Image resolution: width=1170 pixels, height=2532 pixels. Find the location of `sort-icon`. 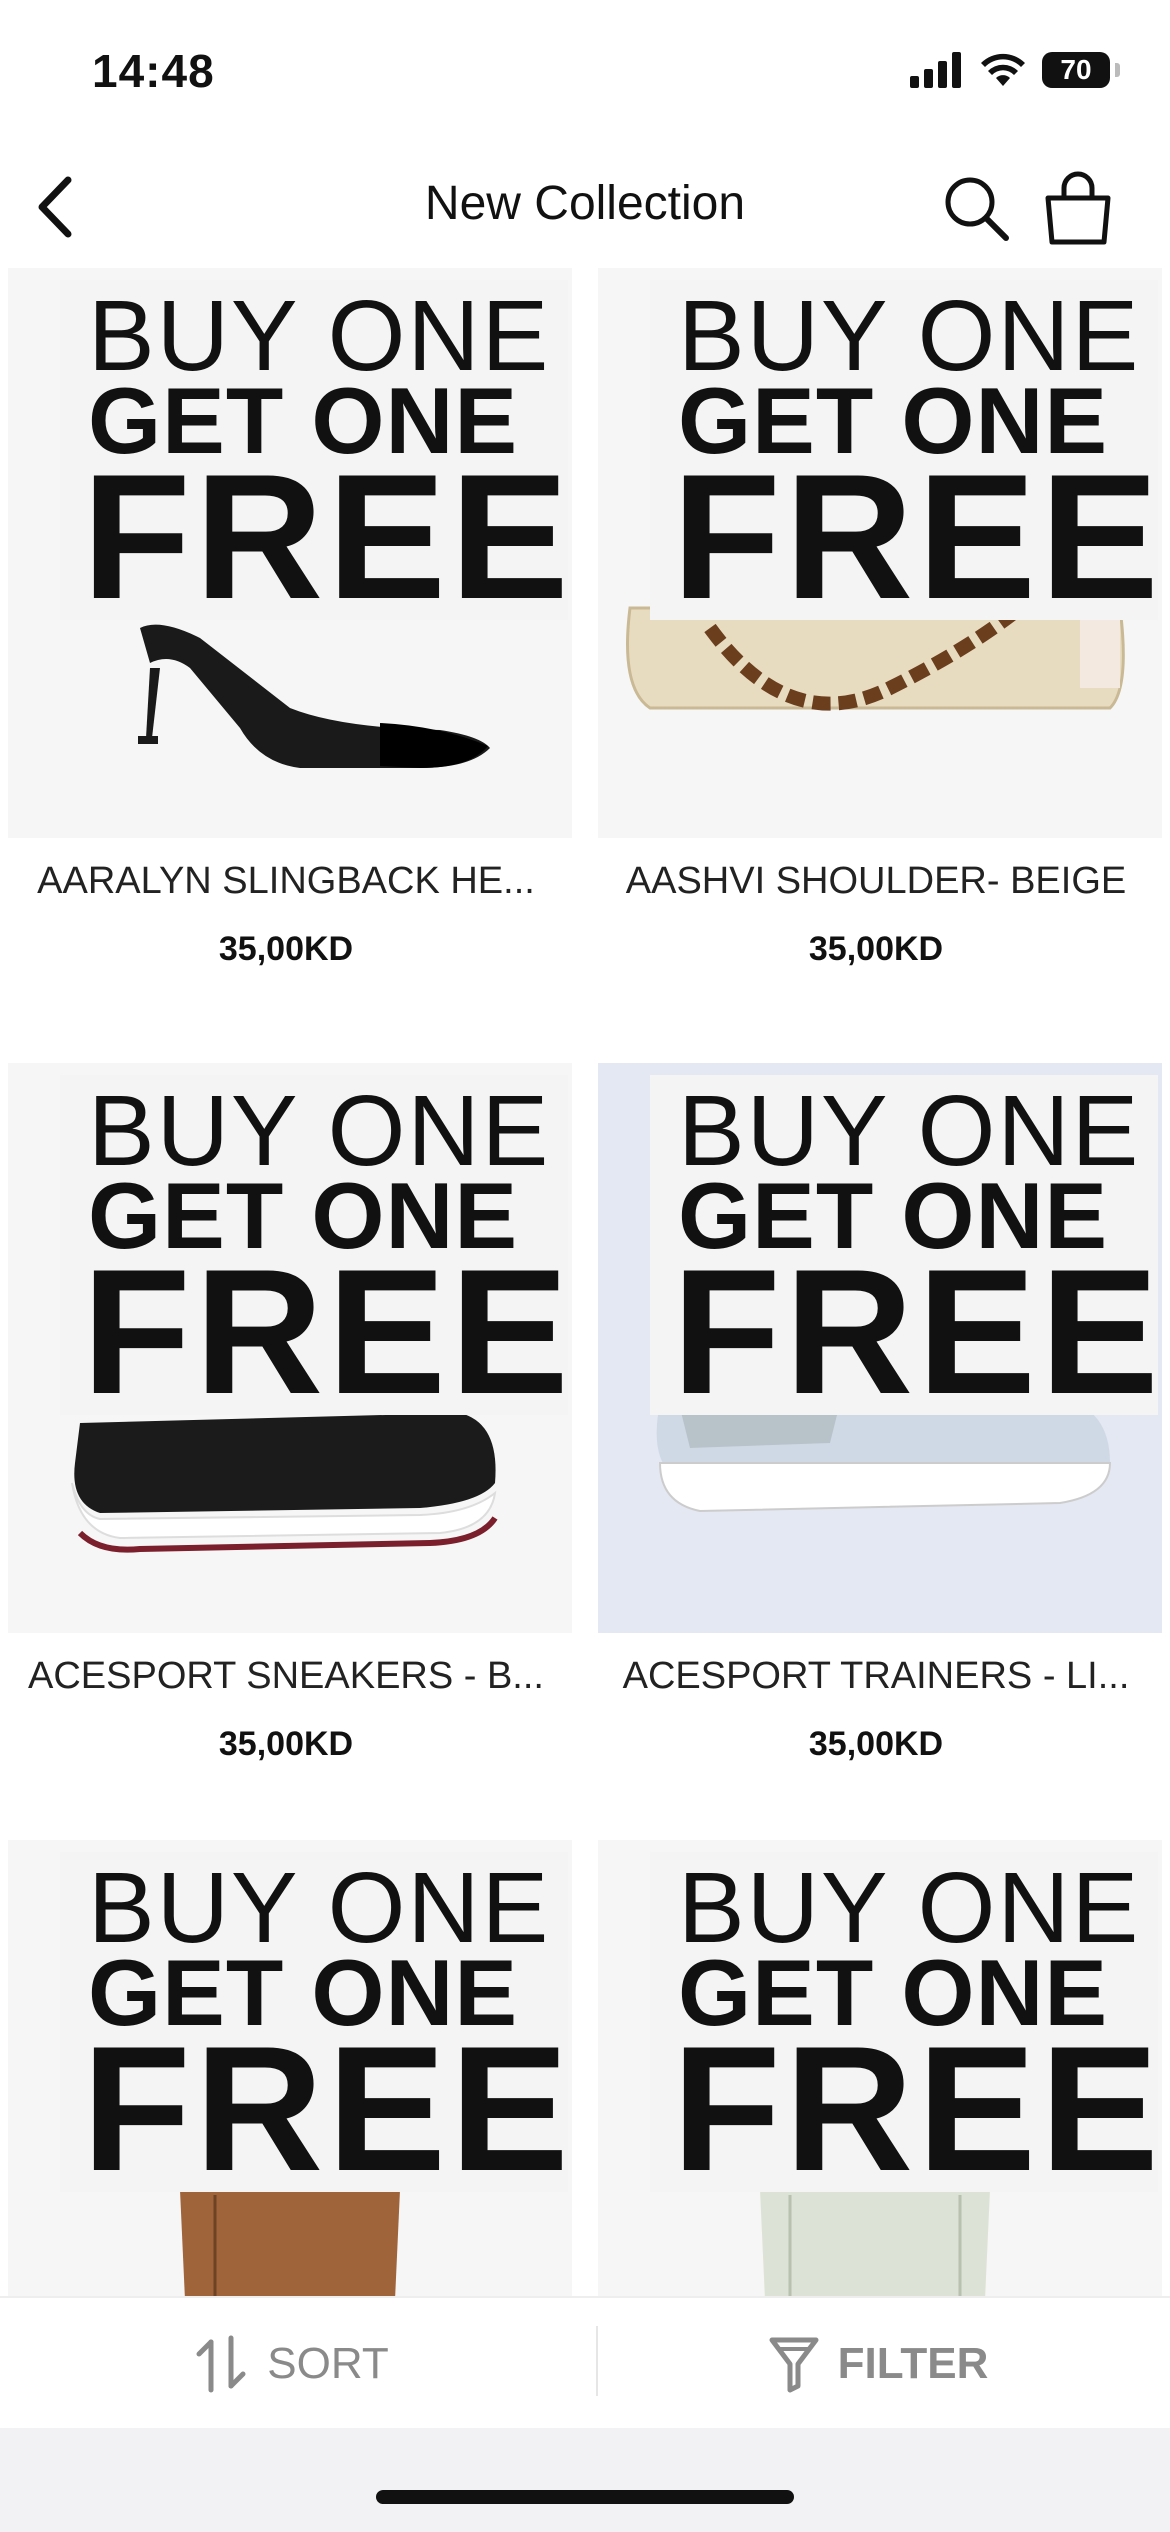

sort-icon is located at coordinates (221, 2364).